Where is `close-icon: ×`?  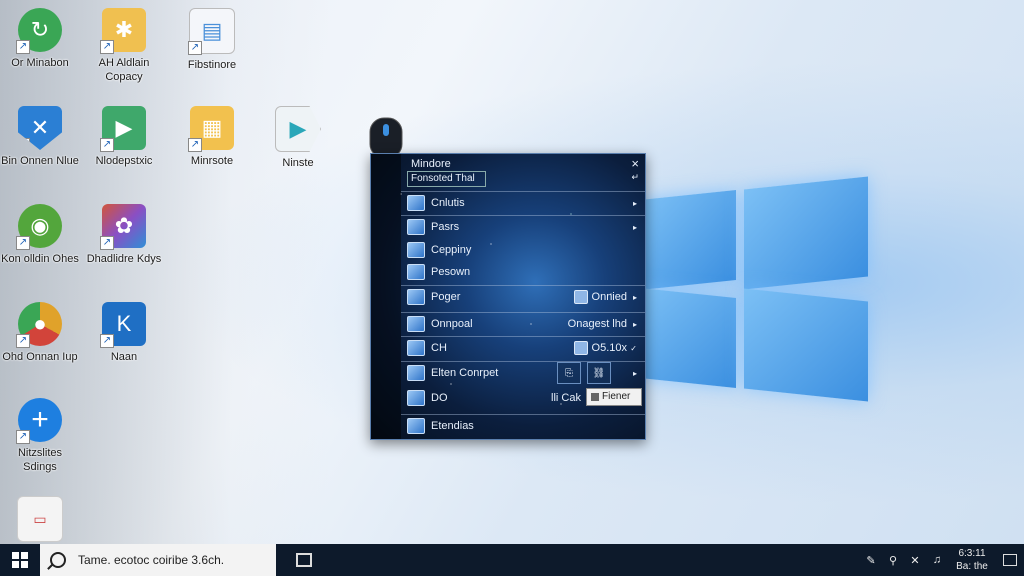
close-icon: × is located at coordinates (635, 163).